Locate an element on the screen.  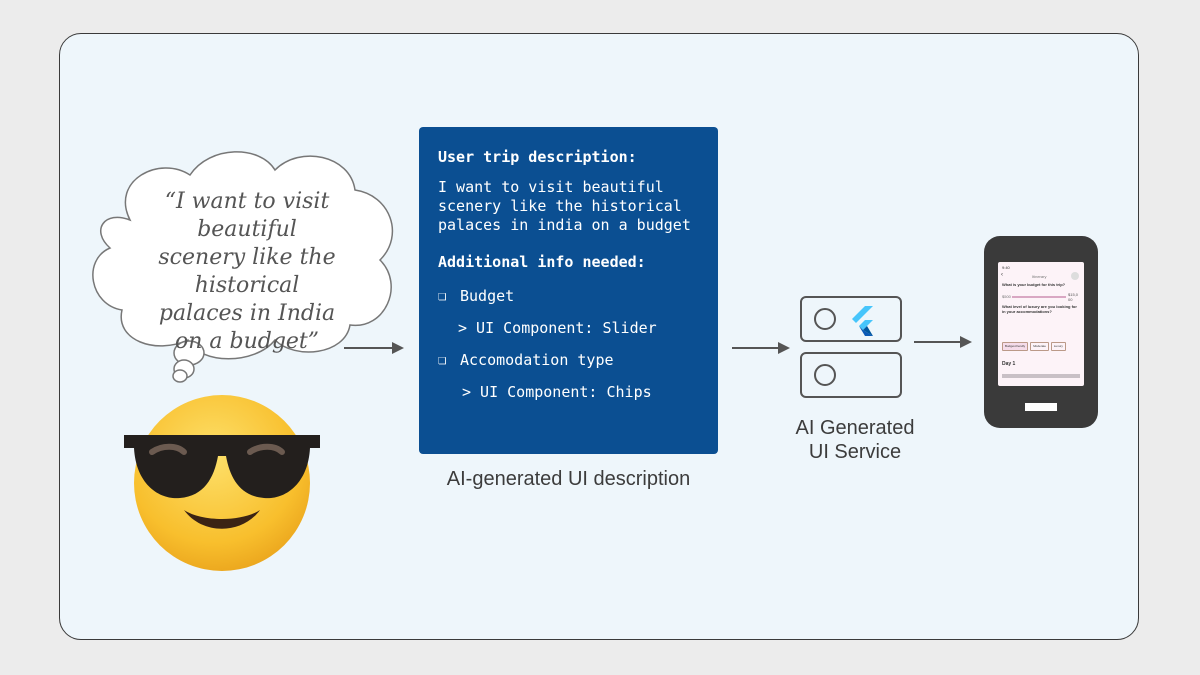
quote-line: scenery like the historical is located at coordinates (247, 271).